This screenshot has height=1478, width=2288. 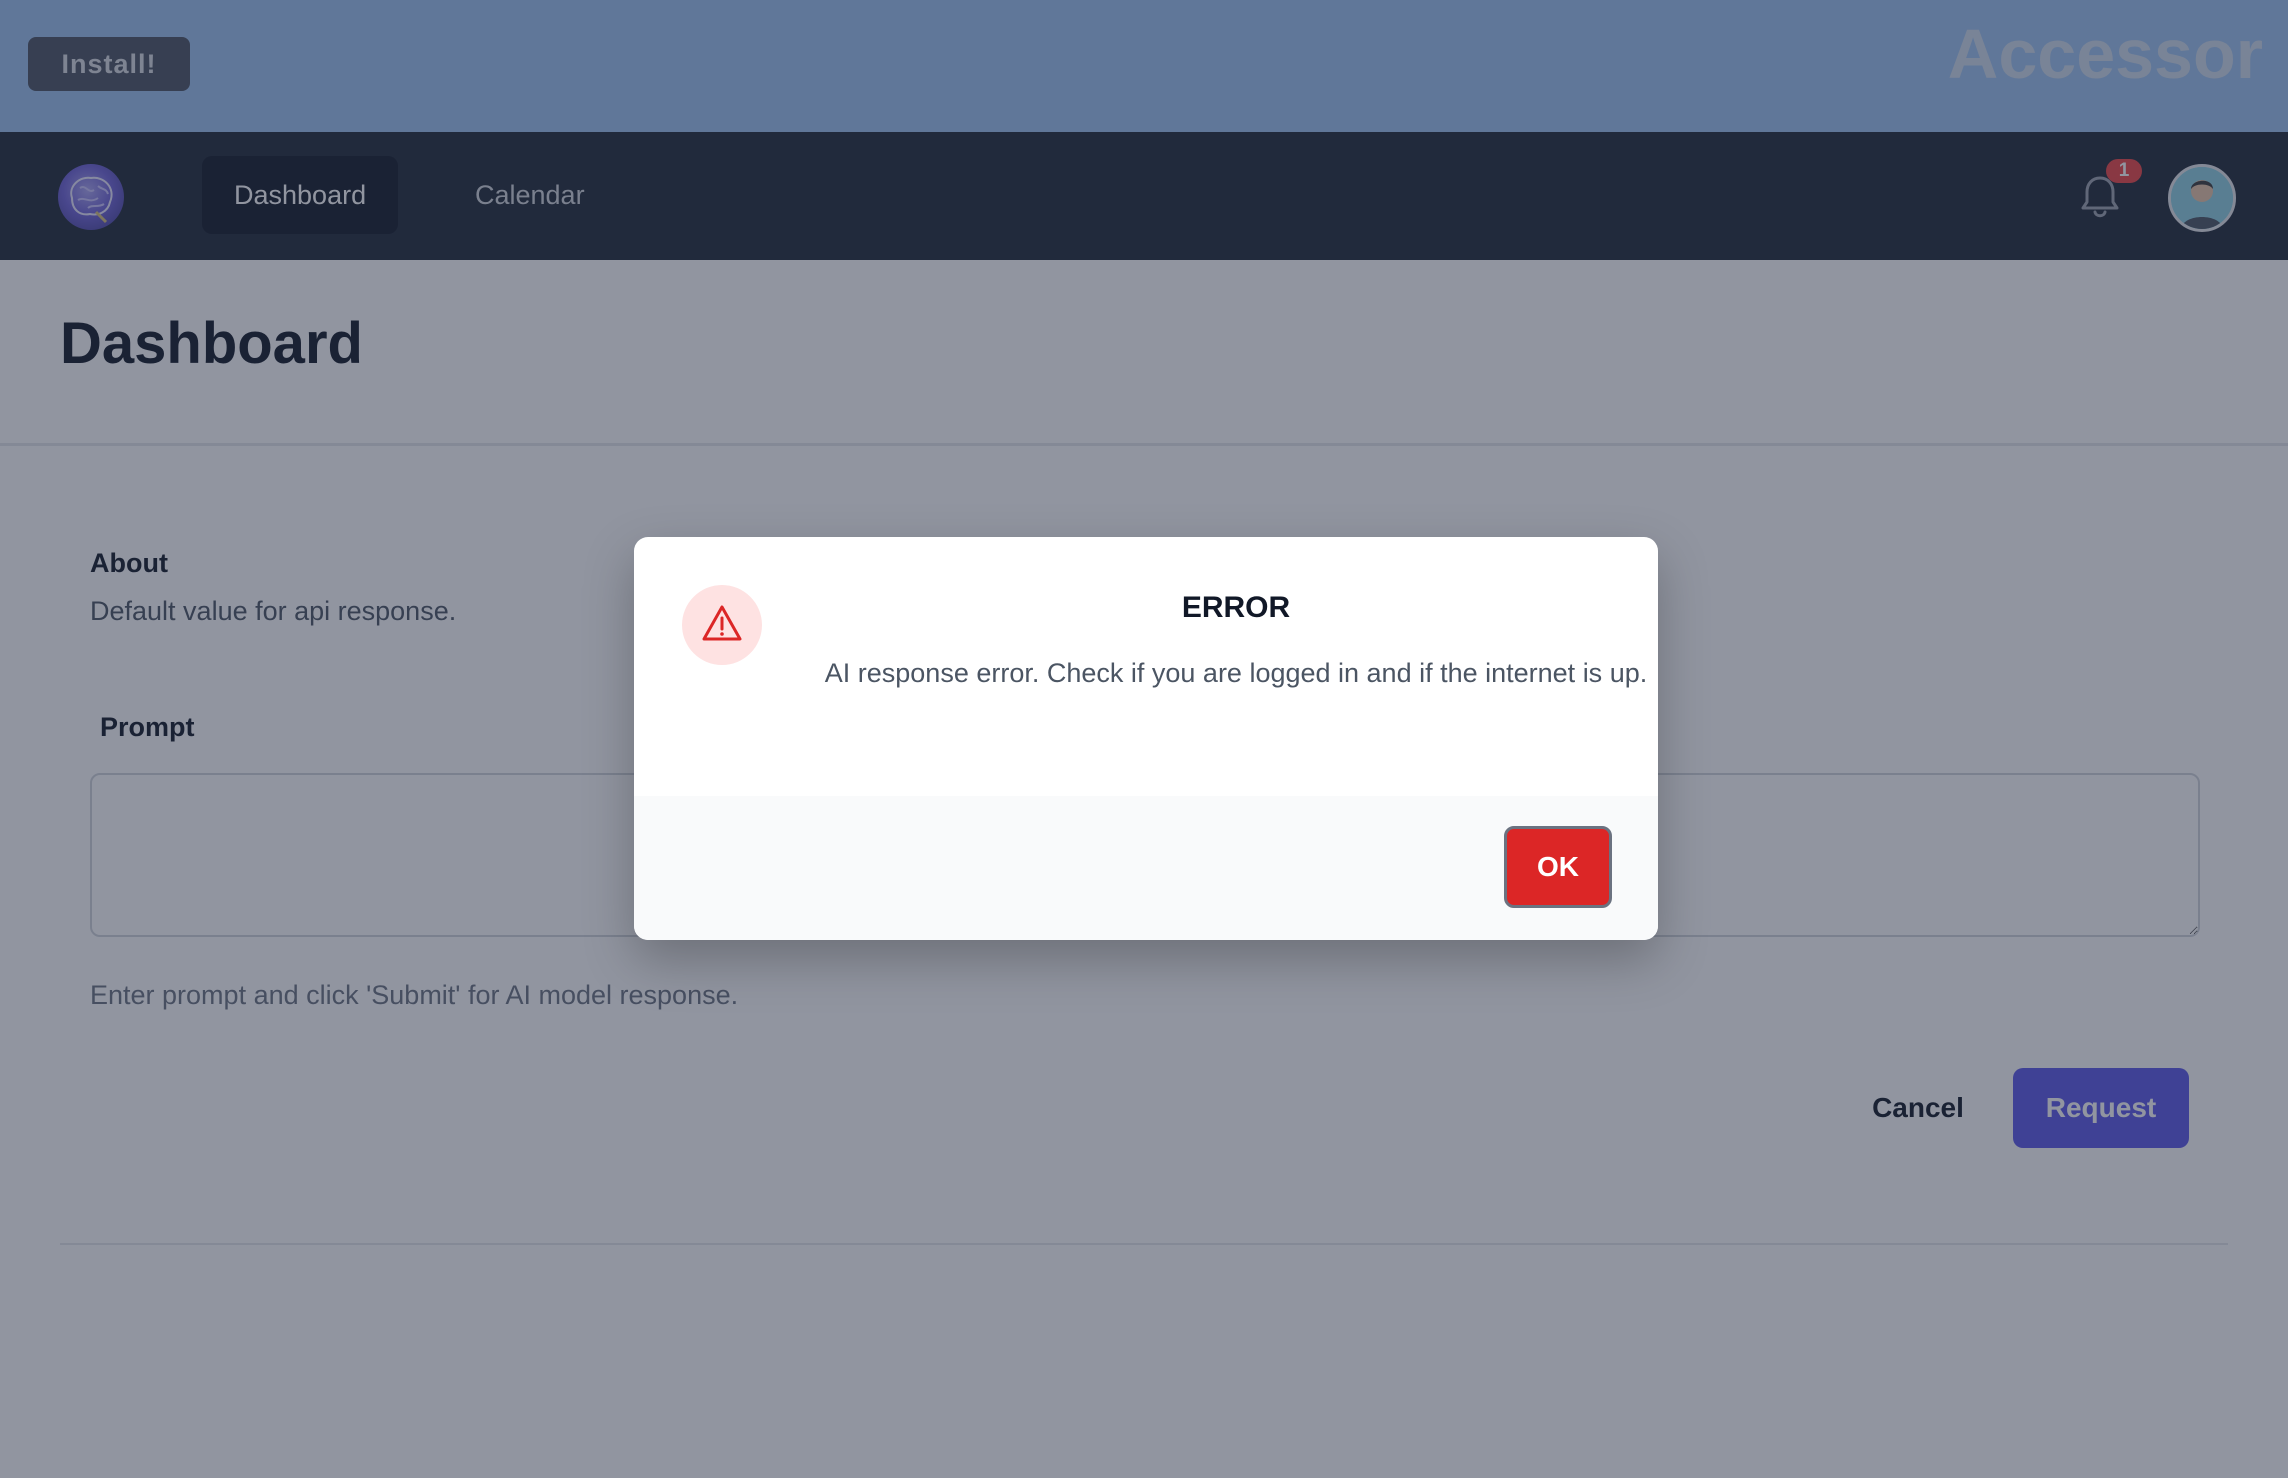 I want to click on warning-triangle-icon, so click(x=722, y=625).